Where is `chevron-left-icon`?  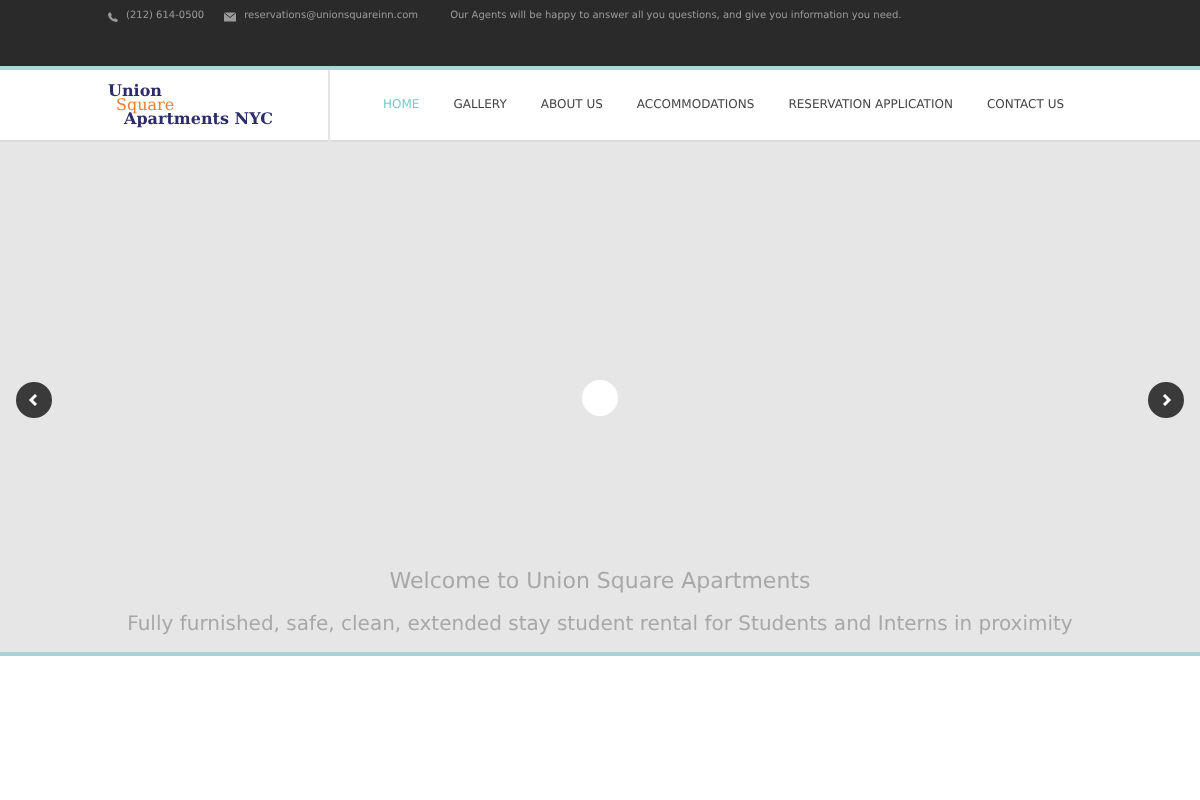 chevron-left-icon is located at coordinates (34, 400).